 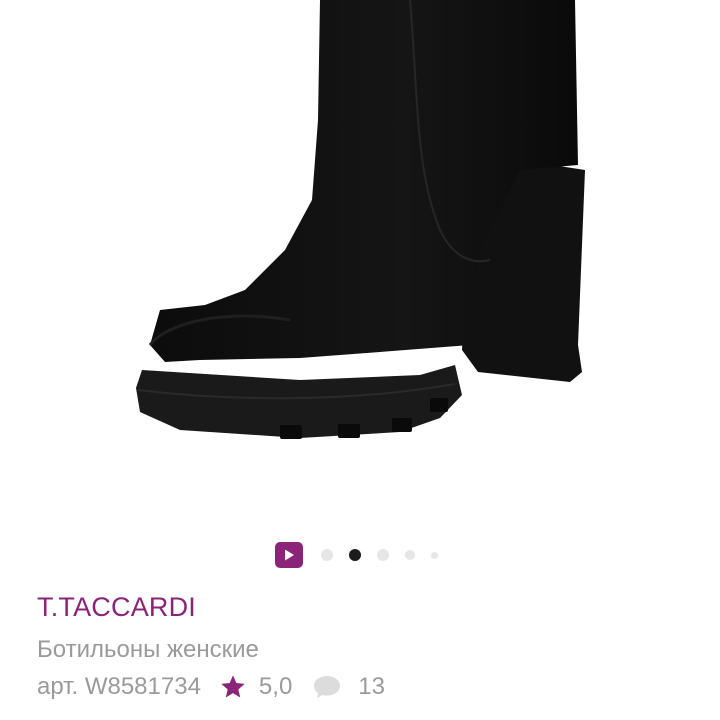 I want to click on reviews-count: 13, so click(x=371, y=687).